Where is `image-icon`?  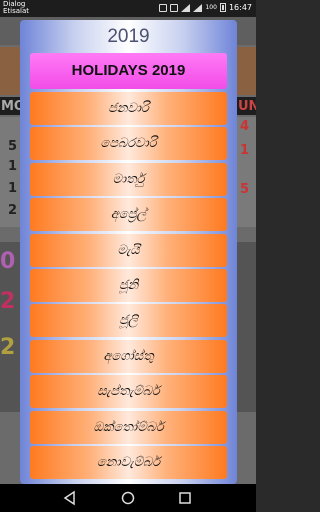
image-icon is located at coordinates (174, 7).